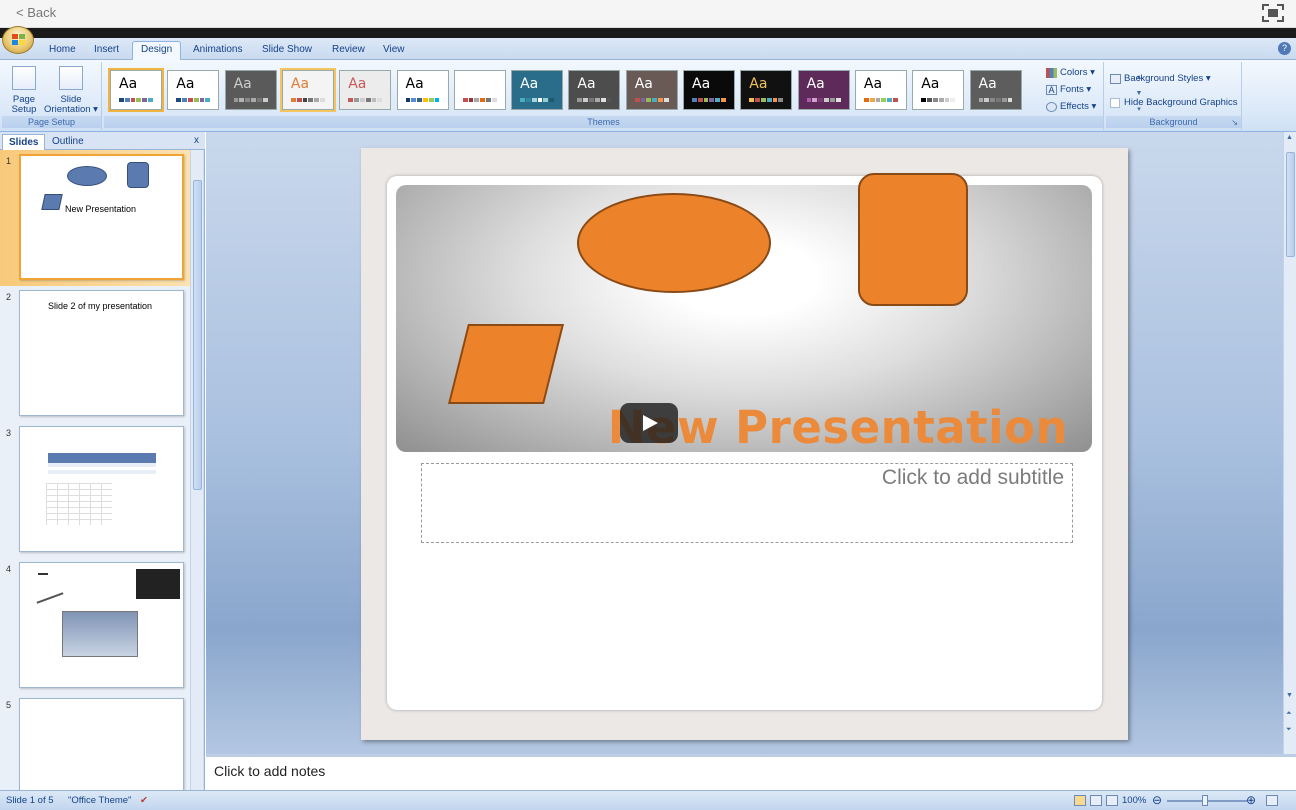  Describe the element at coordinates (1157, 800) in the screenshot. I see `zoom-out-icon: ⊖` at that location.